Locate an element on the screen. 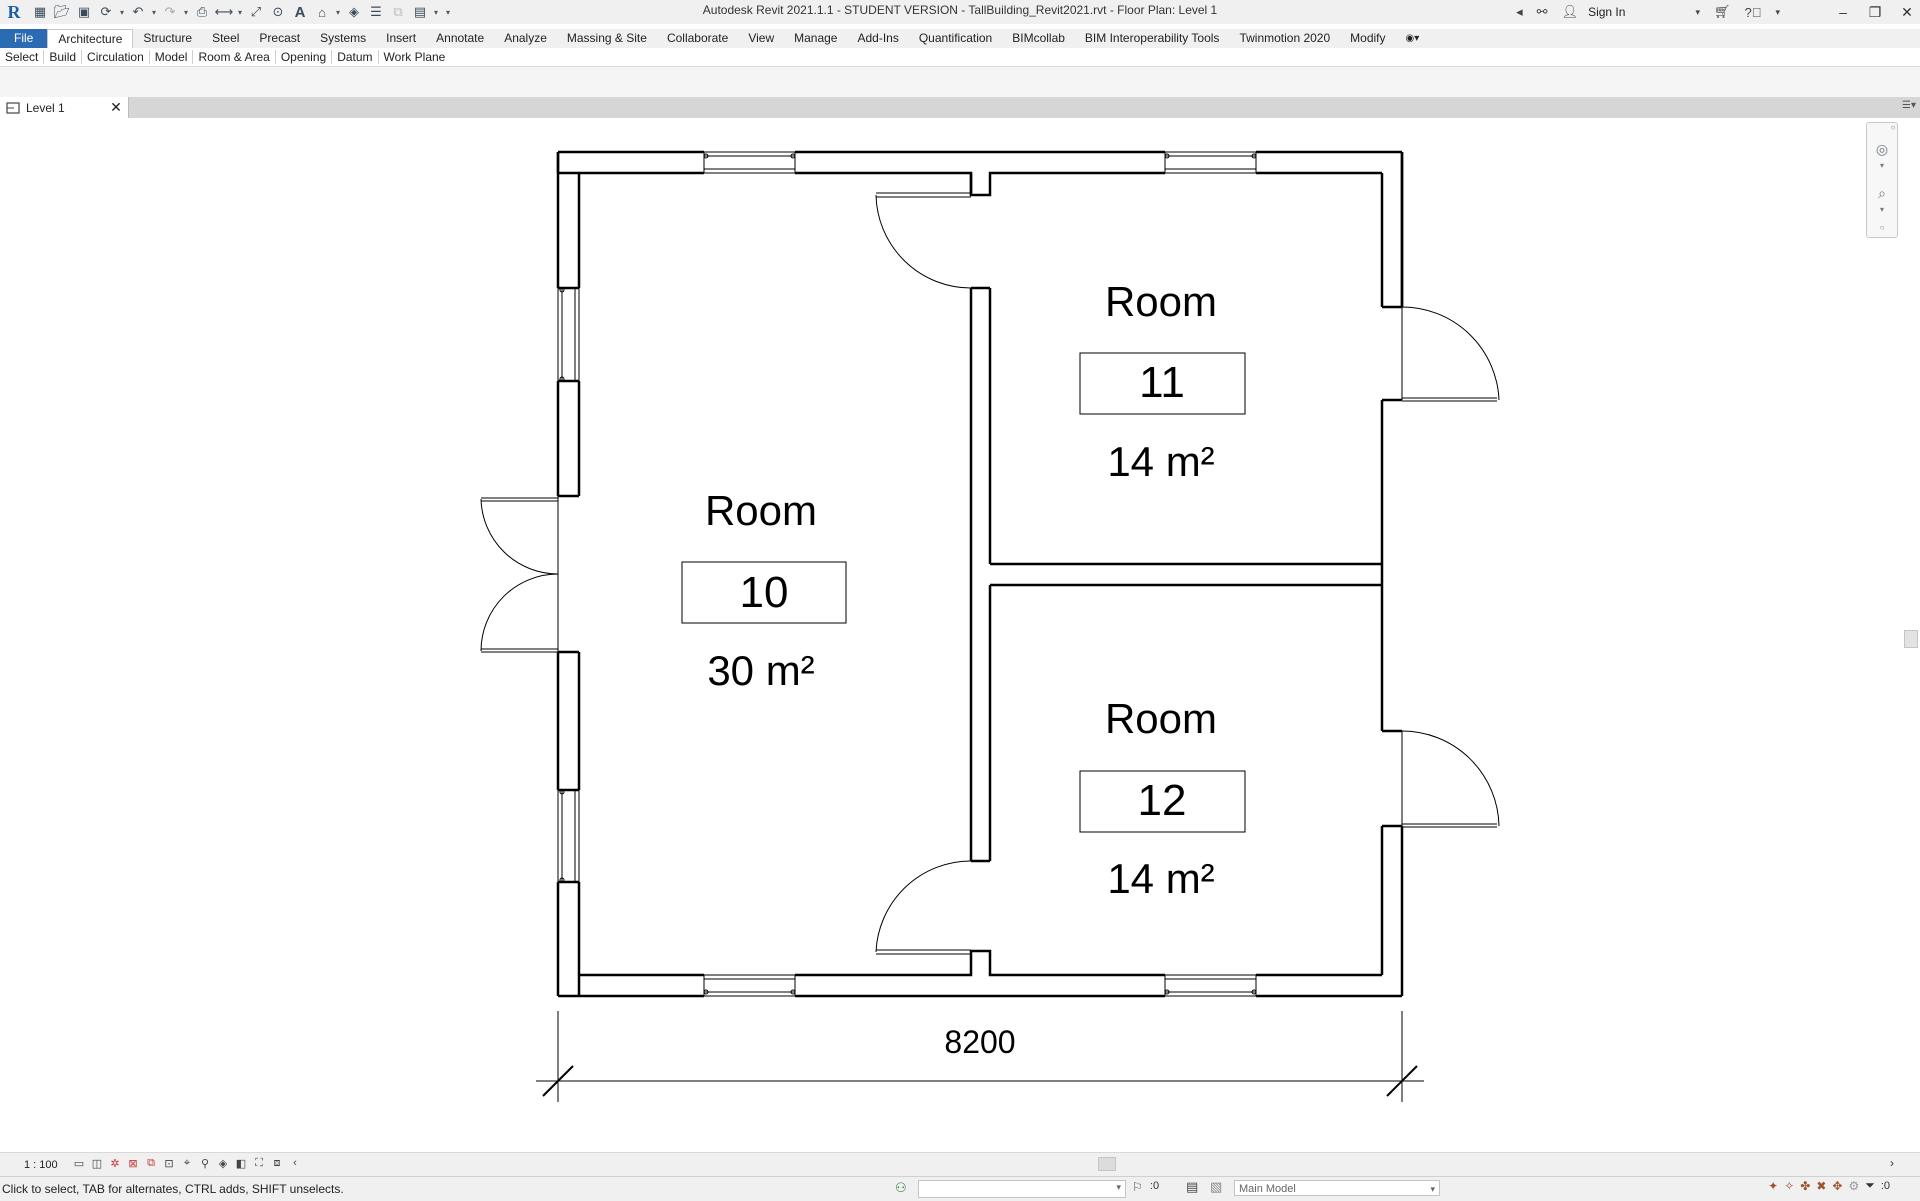 The width and height of the screenshot is (1920, 1201). tab-architecture: Architecture is located at coordinates (90, 38).